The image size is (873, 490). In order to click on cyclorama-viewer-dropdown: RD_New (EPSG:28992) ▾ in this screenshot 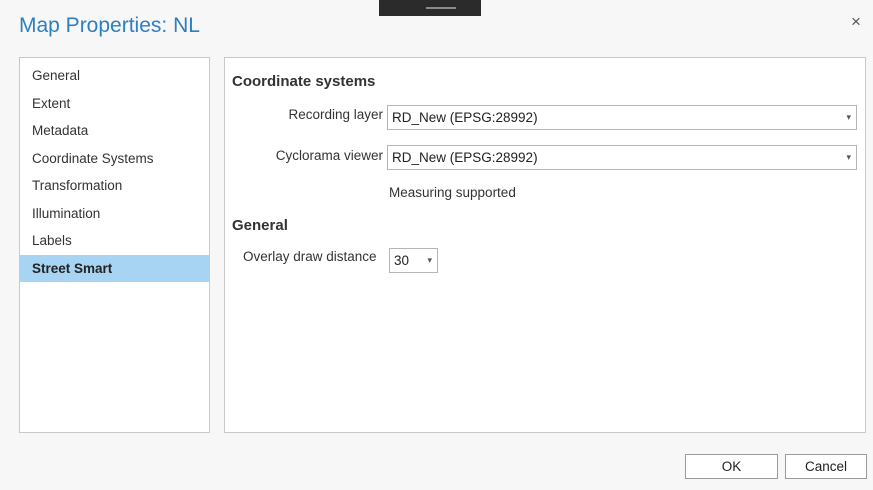, I will do `click(622, 157)`.